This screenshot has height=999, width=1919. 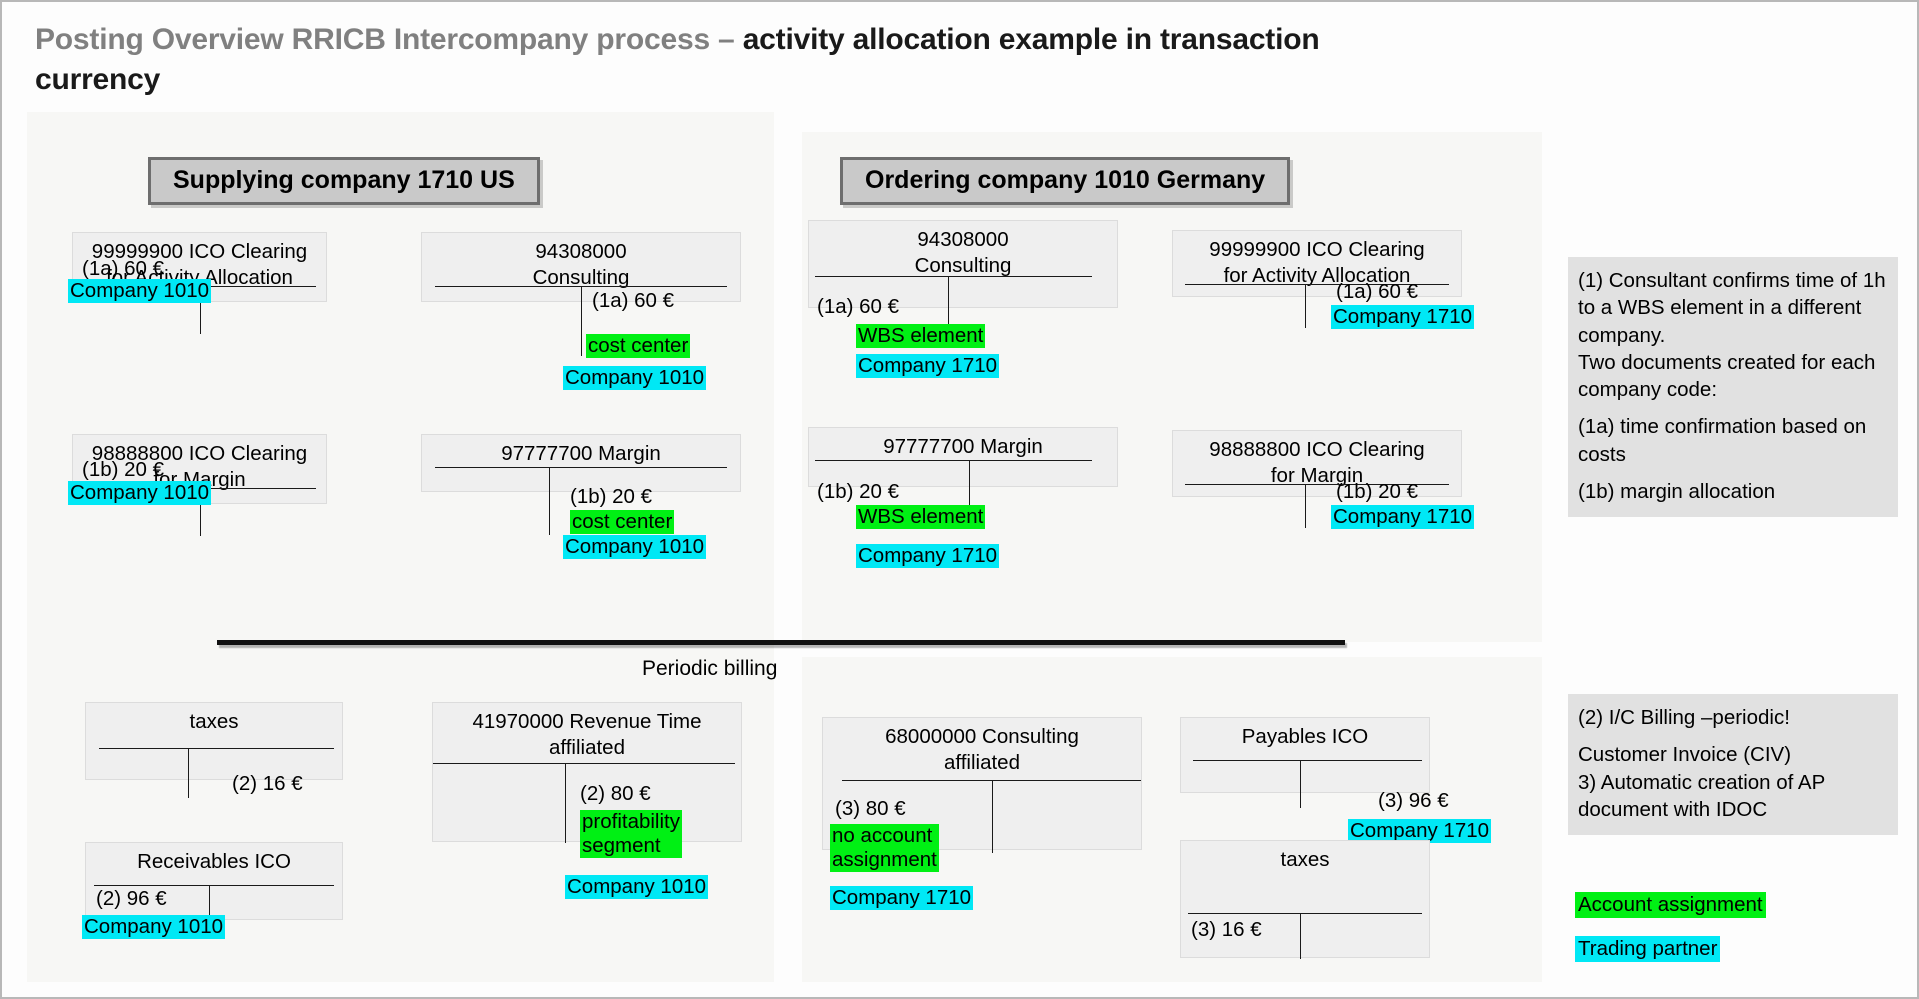 What do you see at coordinates (581, 484) in the screenshot?
I see `t-account-margin-supplying: 97777700 Margin` at bounding box center [581, 484].